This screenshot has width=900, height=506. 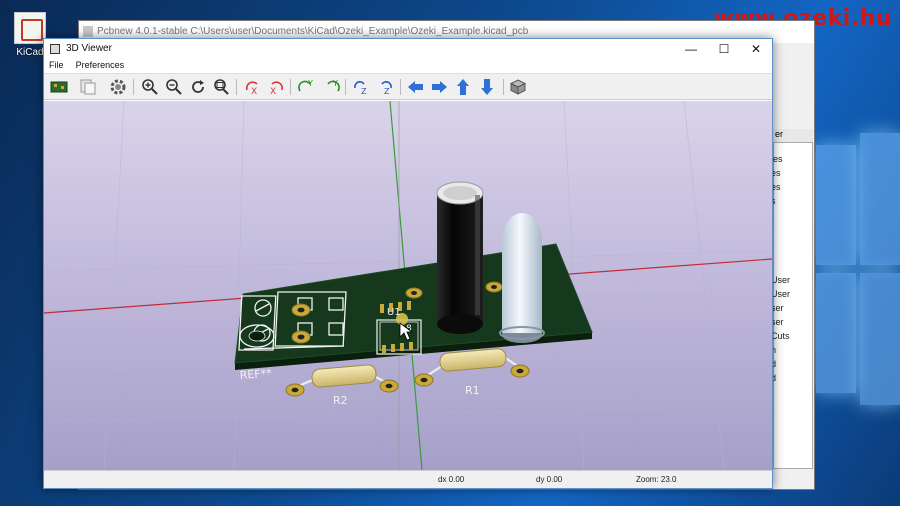 What do you see at coordinates (88, 31) in the screenshot?
I see `pcbnew-app-icon` at bounding box center [88, 31].